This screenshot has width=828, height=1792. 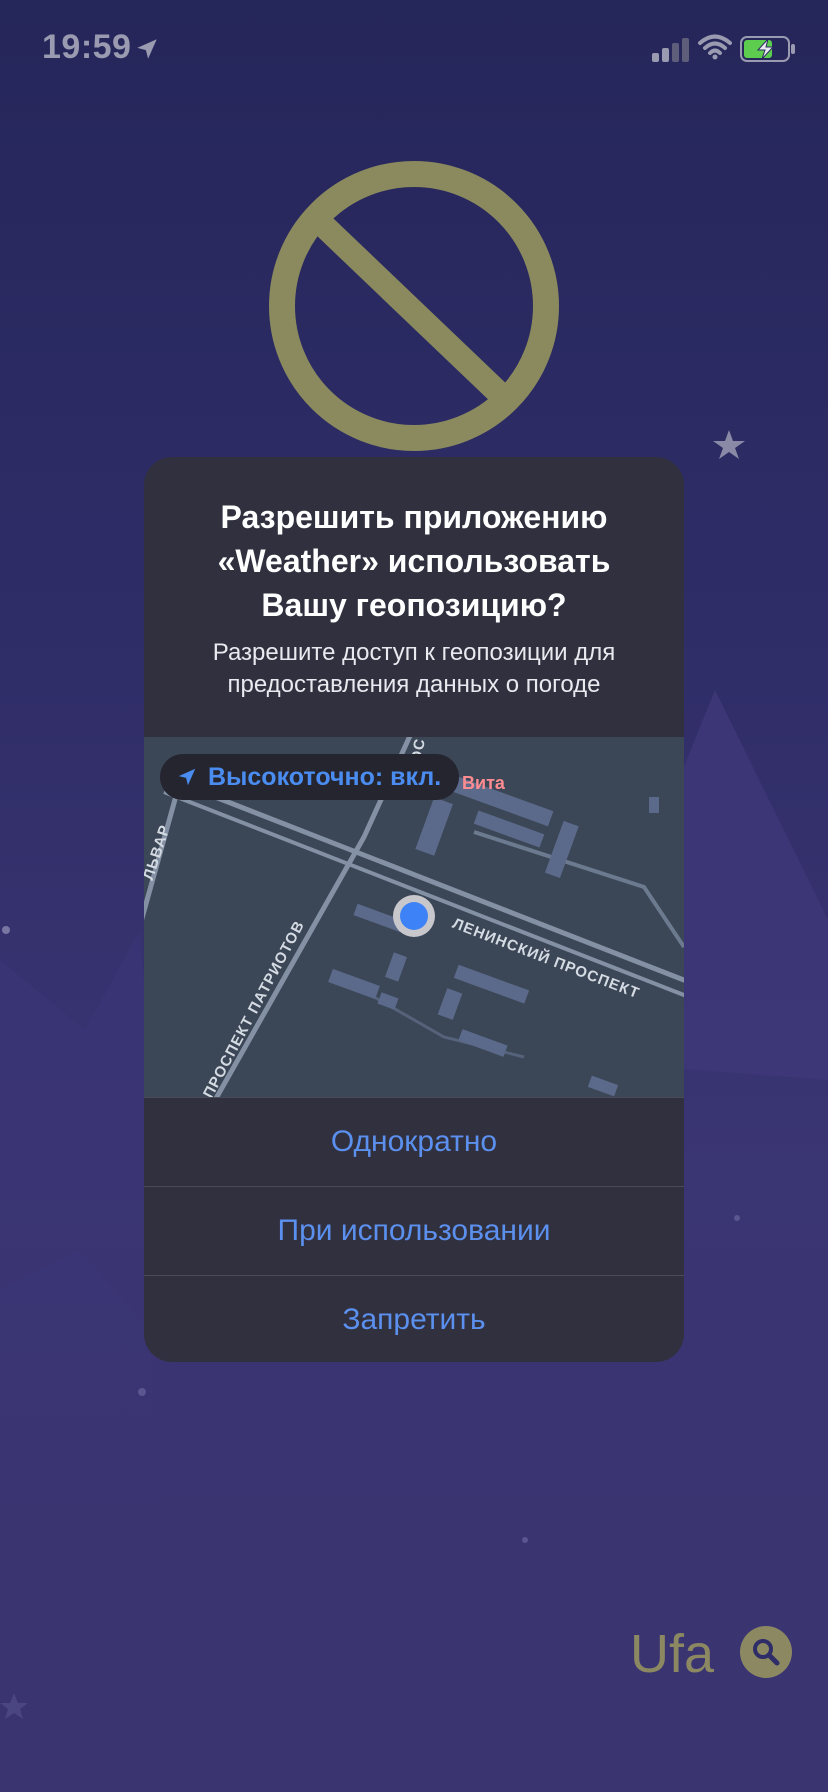 I want to click on current-location-dot, so click(x=414, y=916).